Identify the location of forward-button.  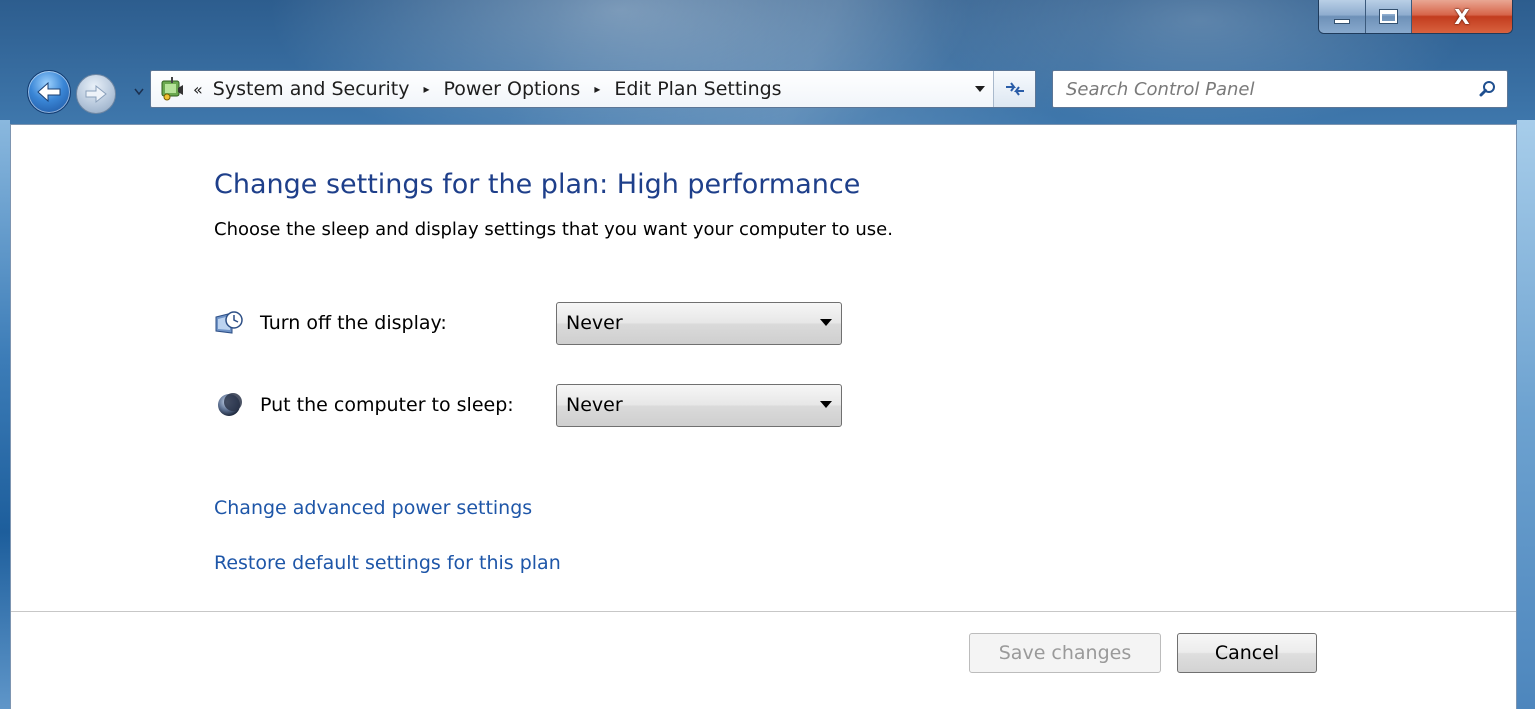
(96, 94).